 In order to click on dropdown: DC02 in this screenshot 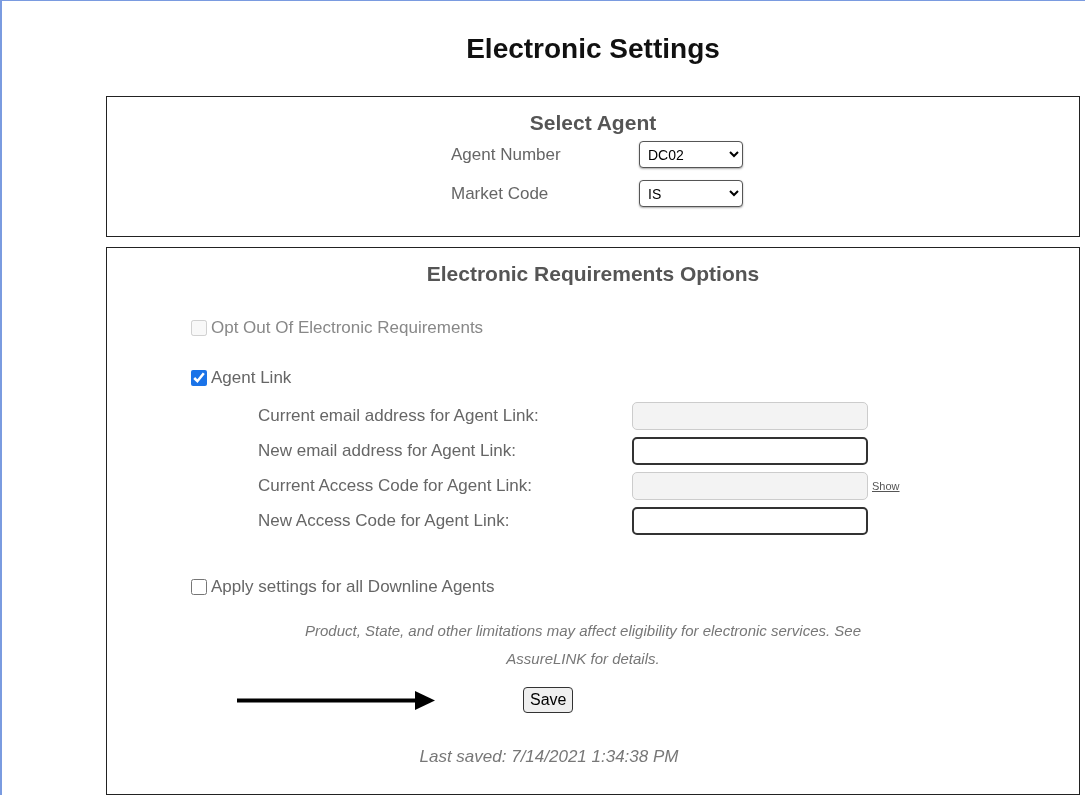, I will do `click(691, 154)`.